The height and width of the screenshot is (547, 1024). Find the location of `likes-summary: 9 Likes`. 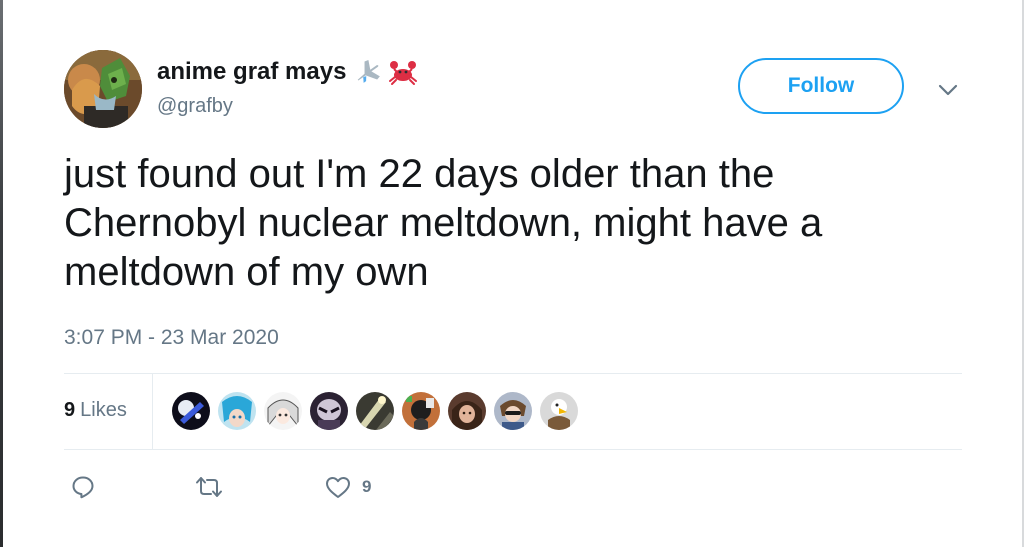

likes-summary: 9 Likes is located at coordinates (95, 410).